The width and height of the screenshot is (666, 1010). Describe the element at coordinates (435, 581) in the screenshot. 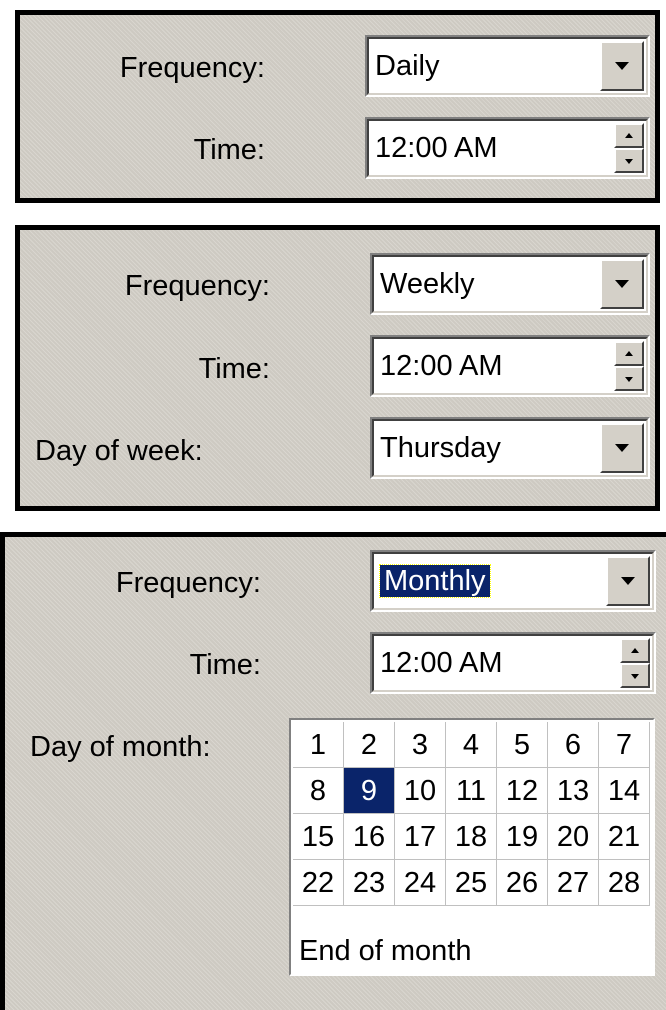

I see `frequency-value: Monthly` at that location.